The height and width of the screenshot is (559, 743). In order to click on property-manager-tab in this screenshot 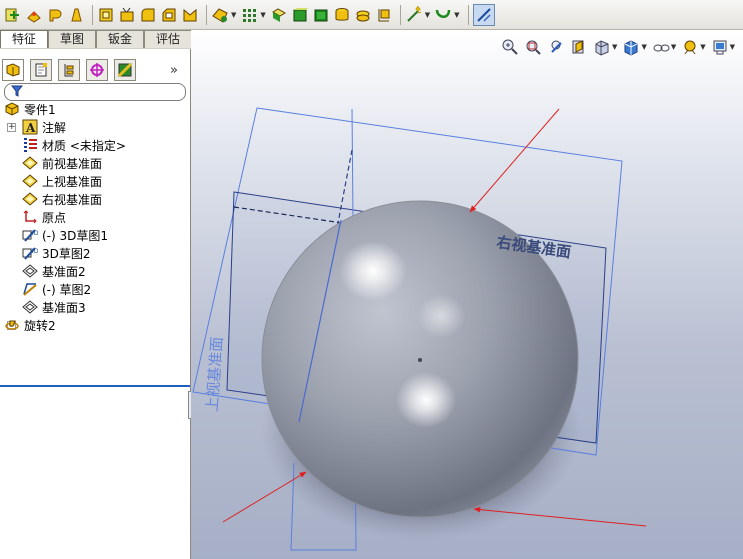, I will do `click(41, 70)`.